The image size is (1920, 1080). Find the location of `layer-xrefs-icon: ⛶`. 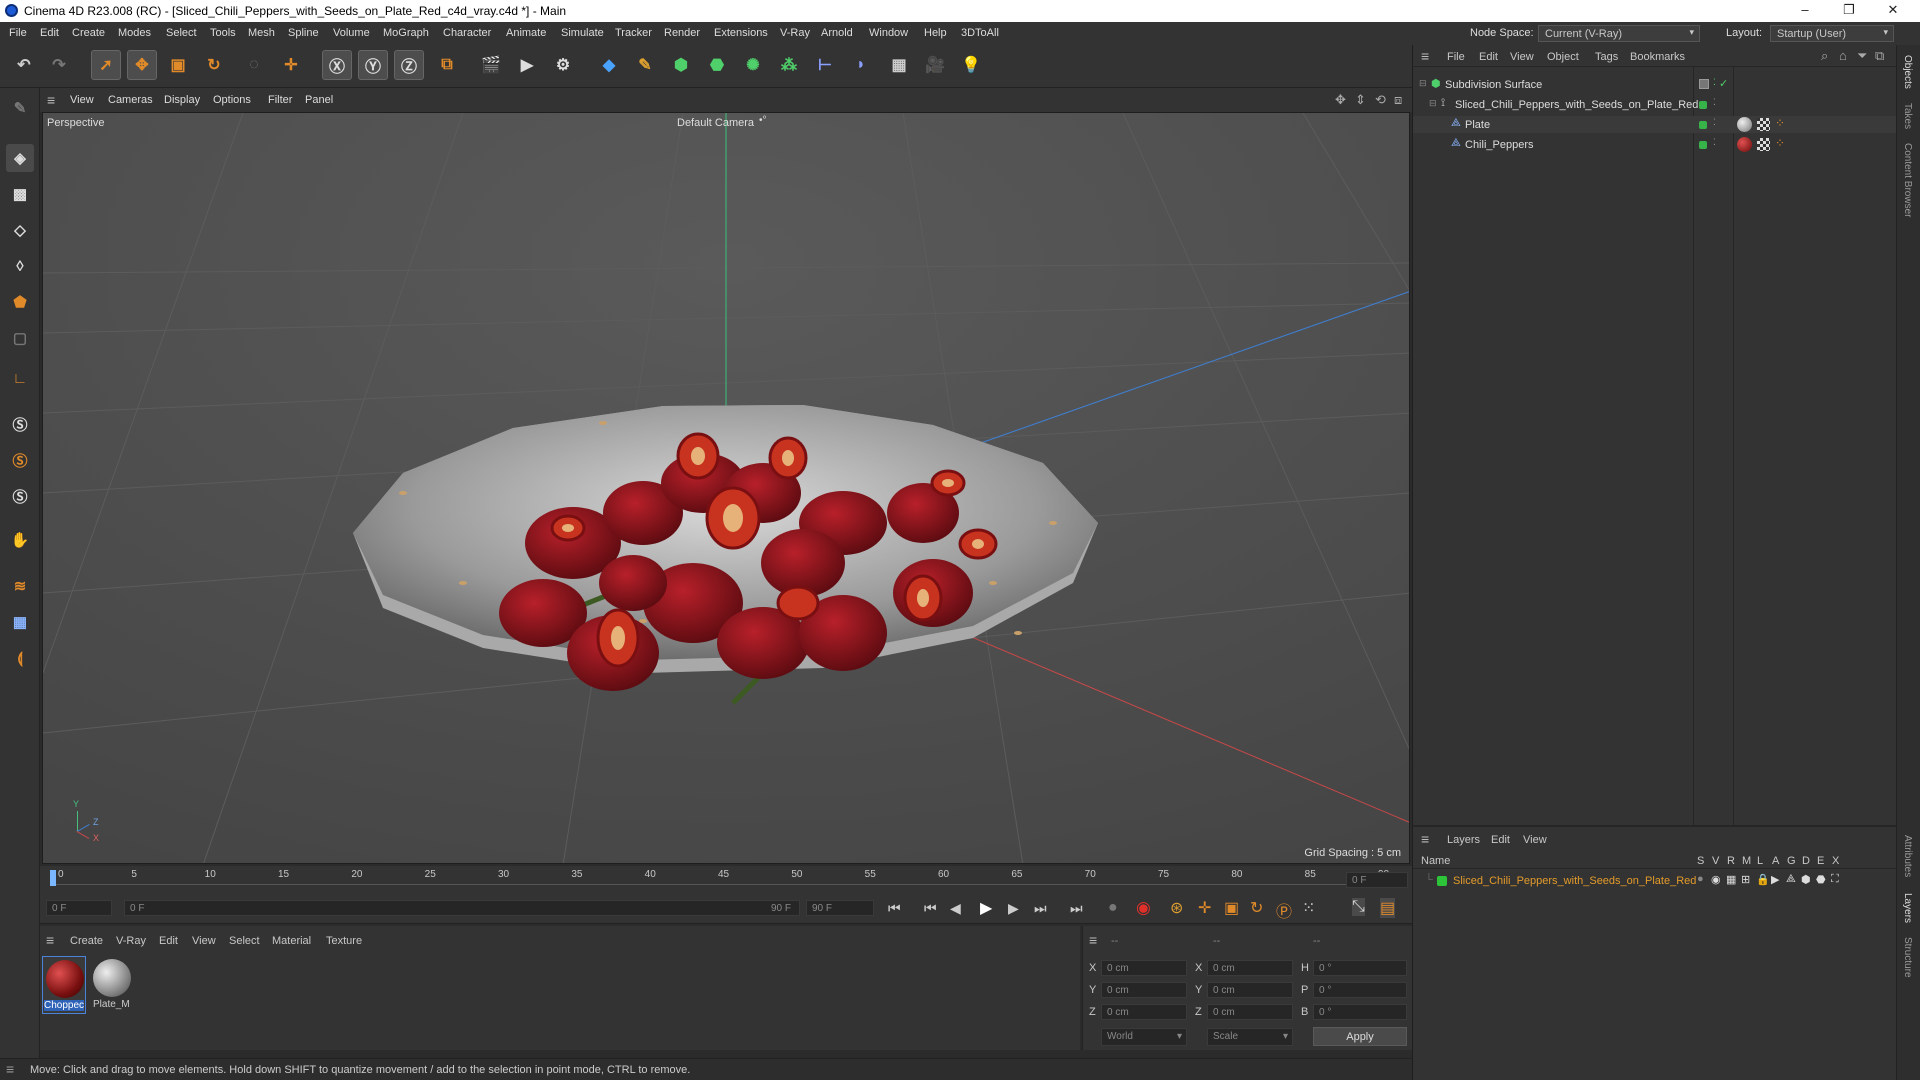

layer-xrefs-icon: ⛶ is located at coordinates (1835, 879).